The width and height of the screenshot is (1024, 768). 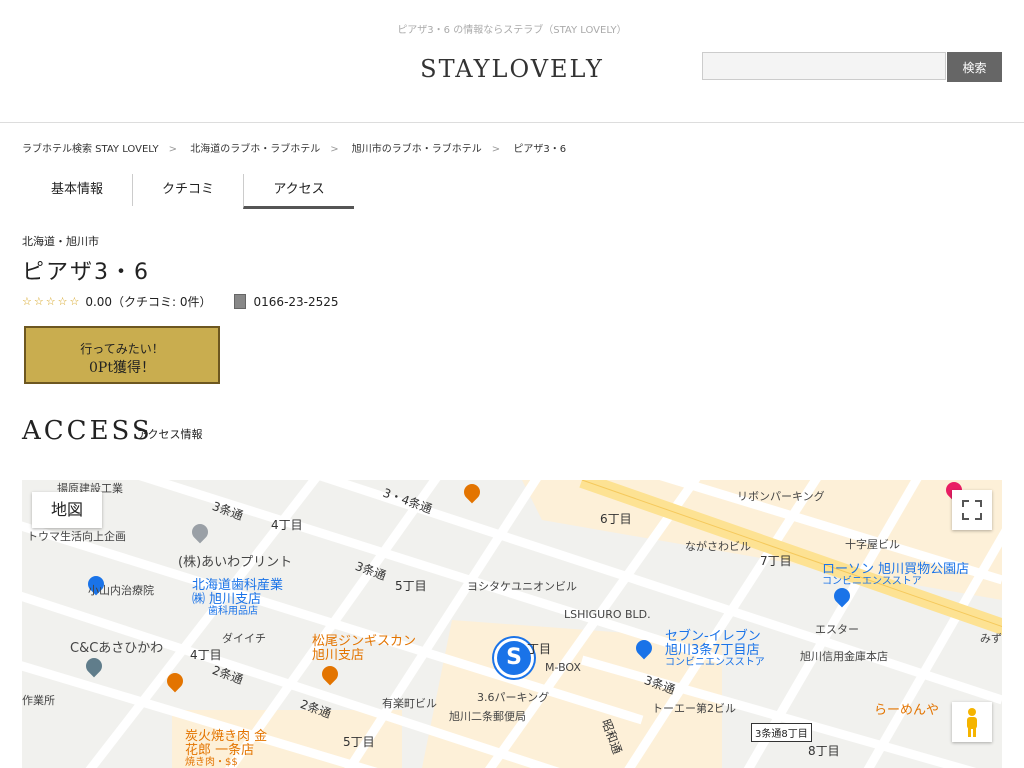 I want to click on rating-text: 0.00（クチコミ: 0件）, so click(x=148, y=302).